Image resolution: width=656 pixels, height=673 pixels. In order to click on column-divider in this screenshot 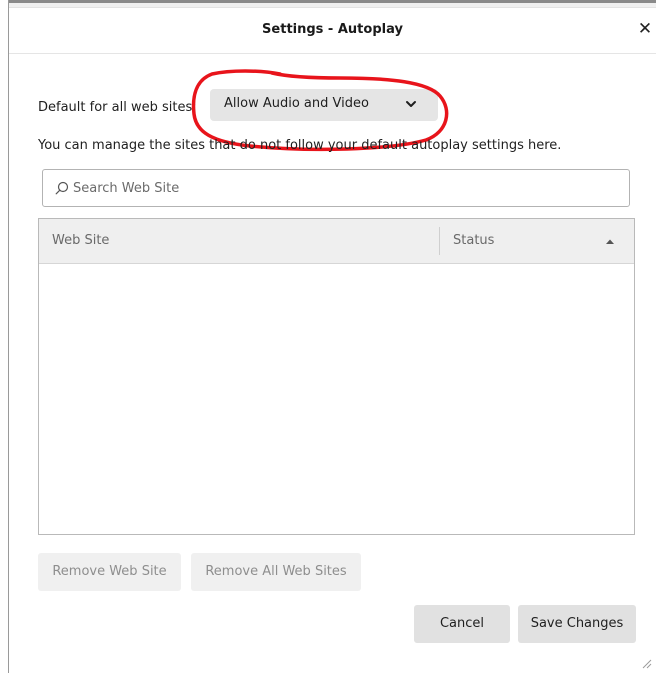, I will do `click(439, 241)`.